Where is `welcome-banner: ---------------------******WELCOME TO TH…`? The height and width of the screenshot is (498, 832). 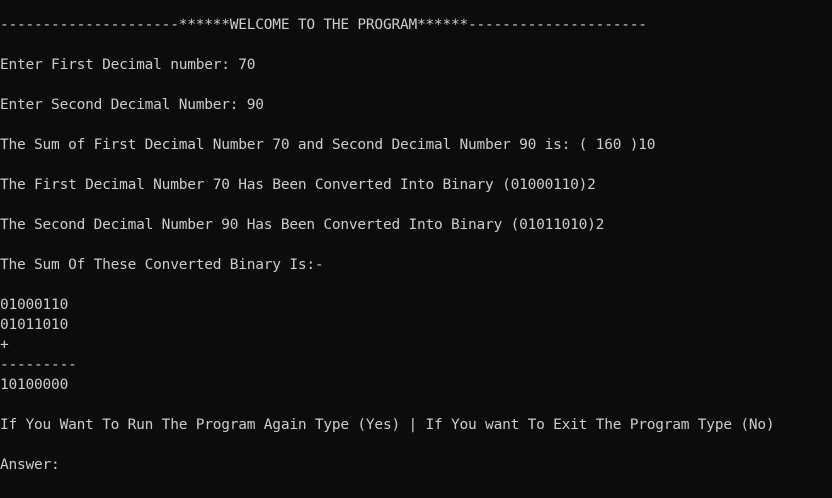
welcome-banner: ---------------------******WELCOME TO TH… is located at coordinates (323, 25).